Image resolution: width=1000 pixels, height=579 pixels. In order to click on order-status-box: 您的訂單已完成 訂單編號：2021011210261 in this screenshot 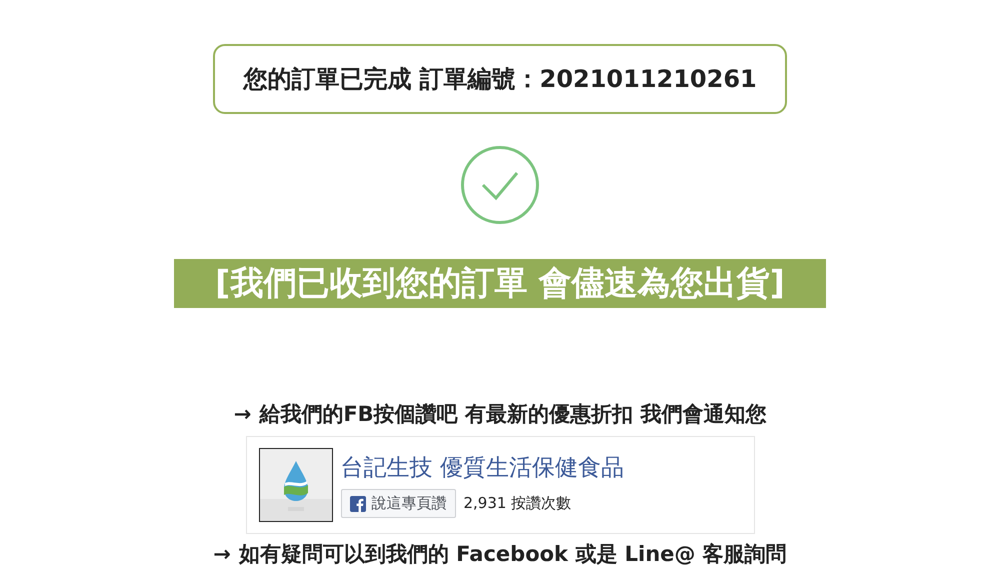, I will do `click(500, 79)`.